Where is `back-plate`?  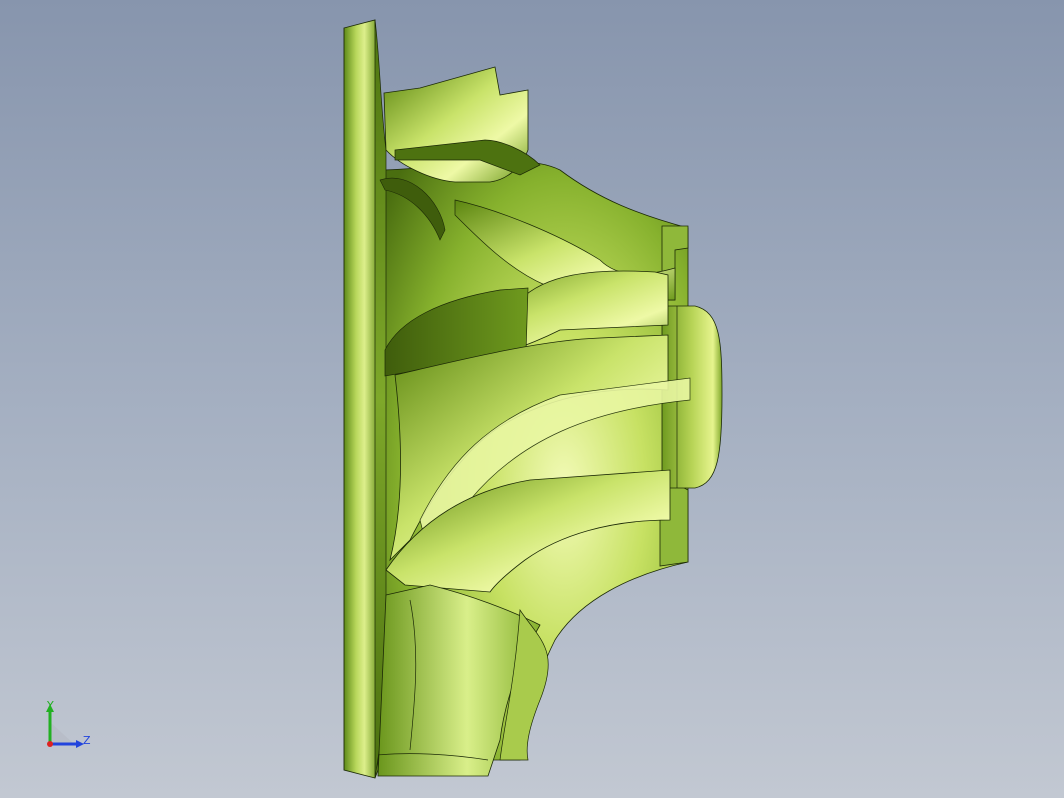
back-plate is located at coordinates (361, 399).